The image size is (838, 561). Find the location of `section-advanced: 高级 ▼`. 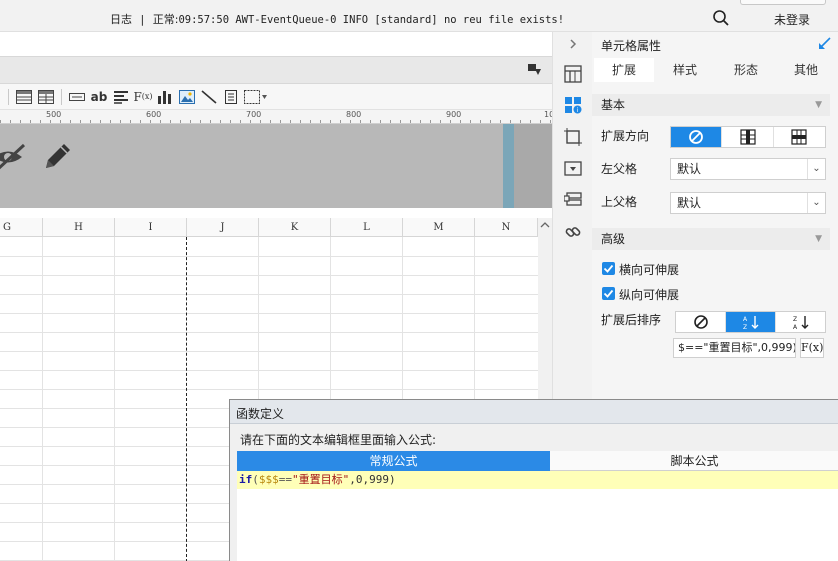

section-advanced: 高级 ▼ is located at coordinates (711, 239).